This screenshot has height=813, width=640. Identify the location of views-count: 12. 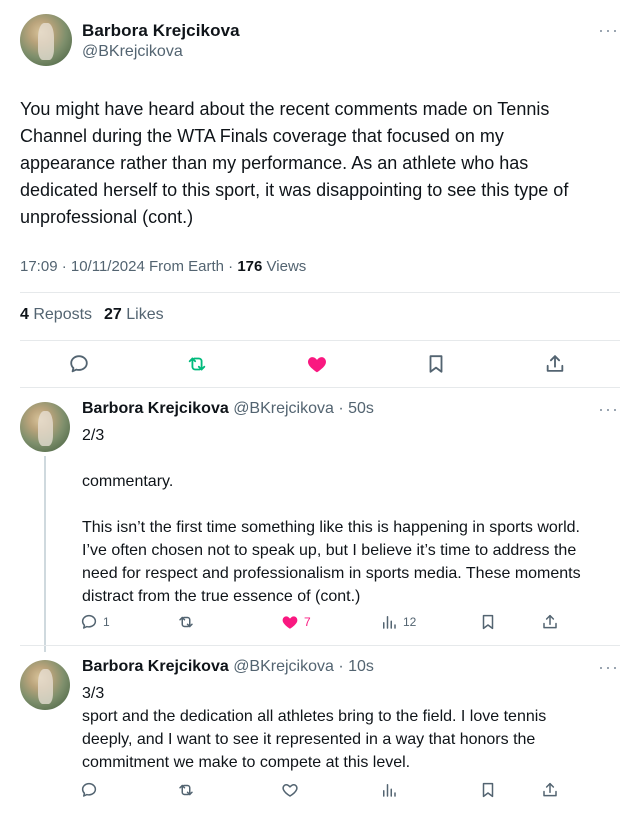
(410, 622).